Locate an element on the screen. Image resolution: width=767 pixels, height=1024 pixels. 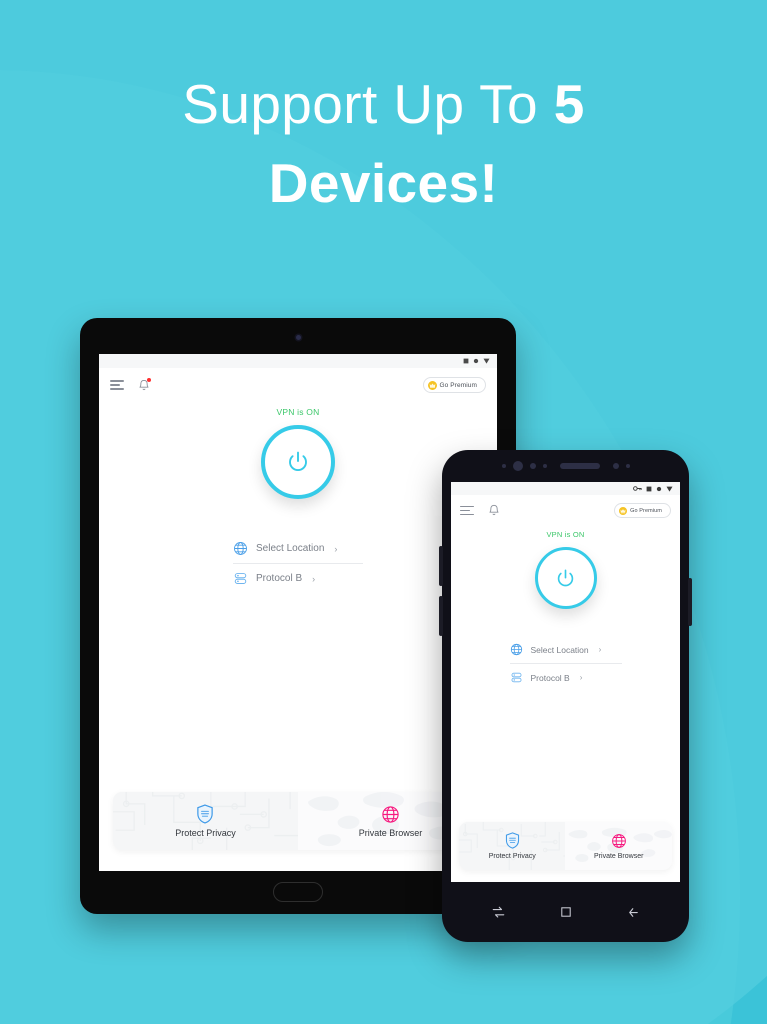
tablet-options-list: Select Location › Protocol B › is located at coordinates (298, 563).